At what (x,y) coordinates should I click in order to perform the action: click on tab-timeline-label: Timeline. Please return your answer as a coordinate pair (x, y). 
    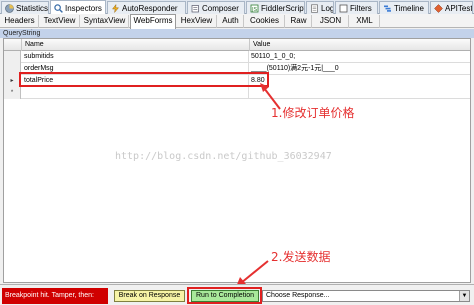
    Looking at the image, I should click on (409, 8).